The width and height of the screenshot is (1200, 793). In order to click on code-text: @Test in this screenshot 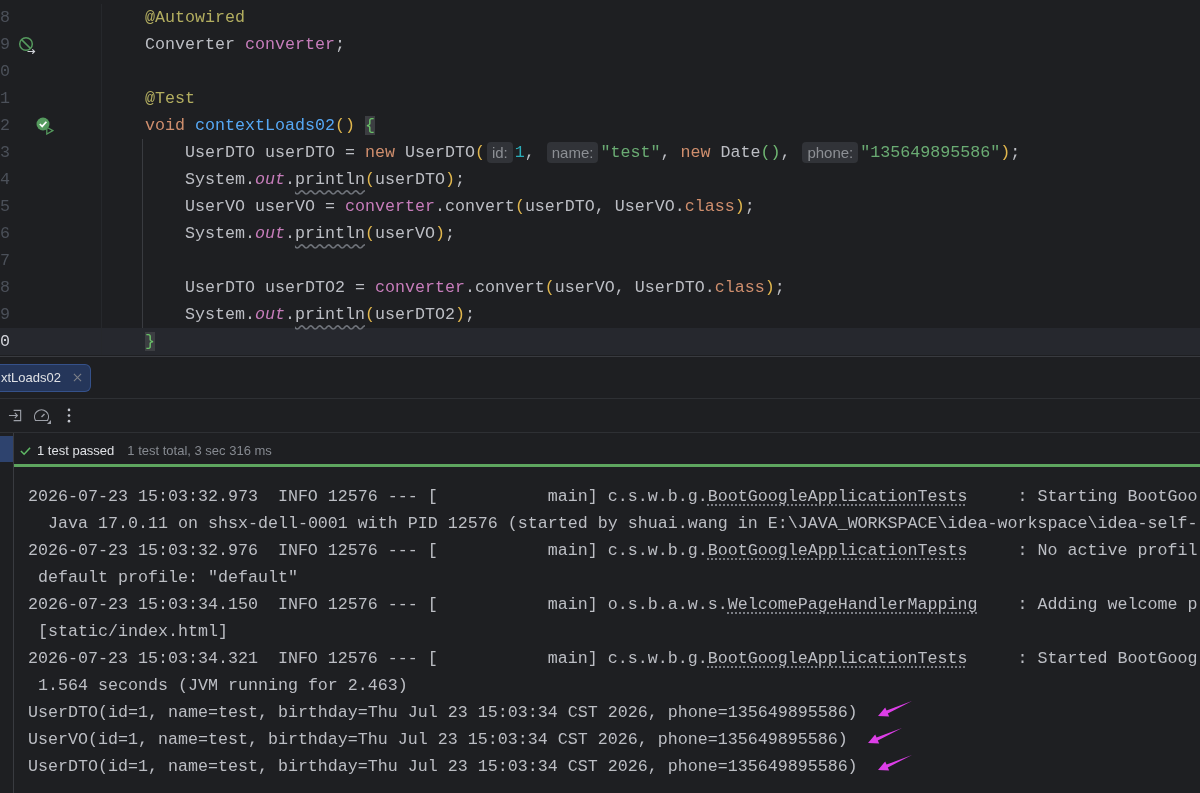, I will do `click(170, 98)`.